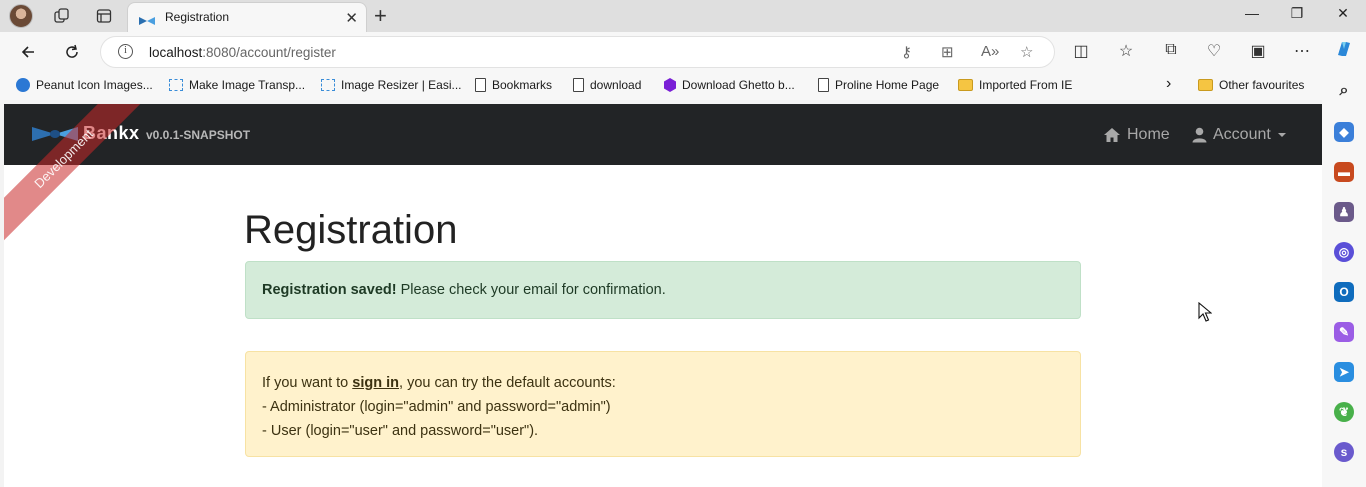 This screenshot has height=487, width=1366. I want to click on fav-item: download, so click(607, 85).